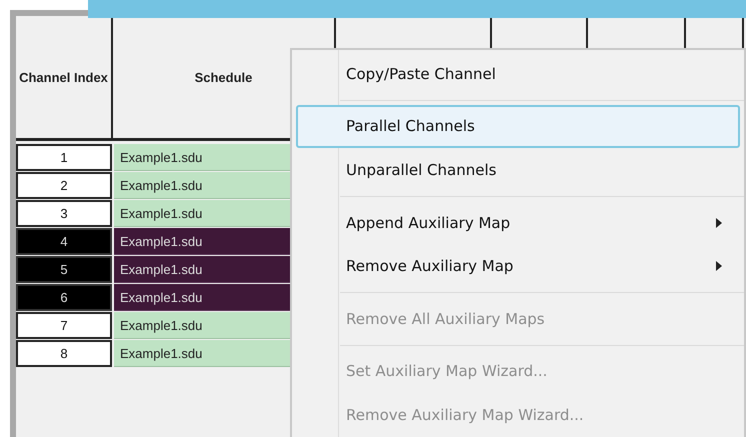 Image resolution: width=746 pixels, height=437 pixels. I want to click on index-cell: 8, so click(64, 353).